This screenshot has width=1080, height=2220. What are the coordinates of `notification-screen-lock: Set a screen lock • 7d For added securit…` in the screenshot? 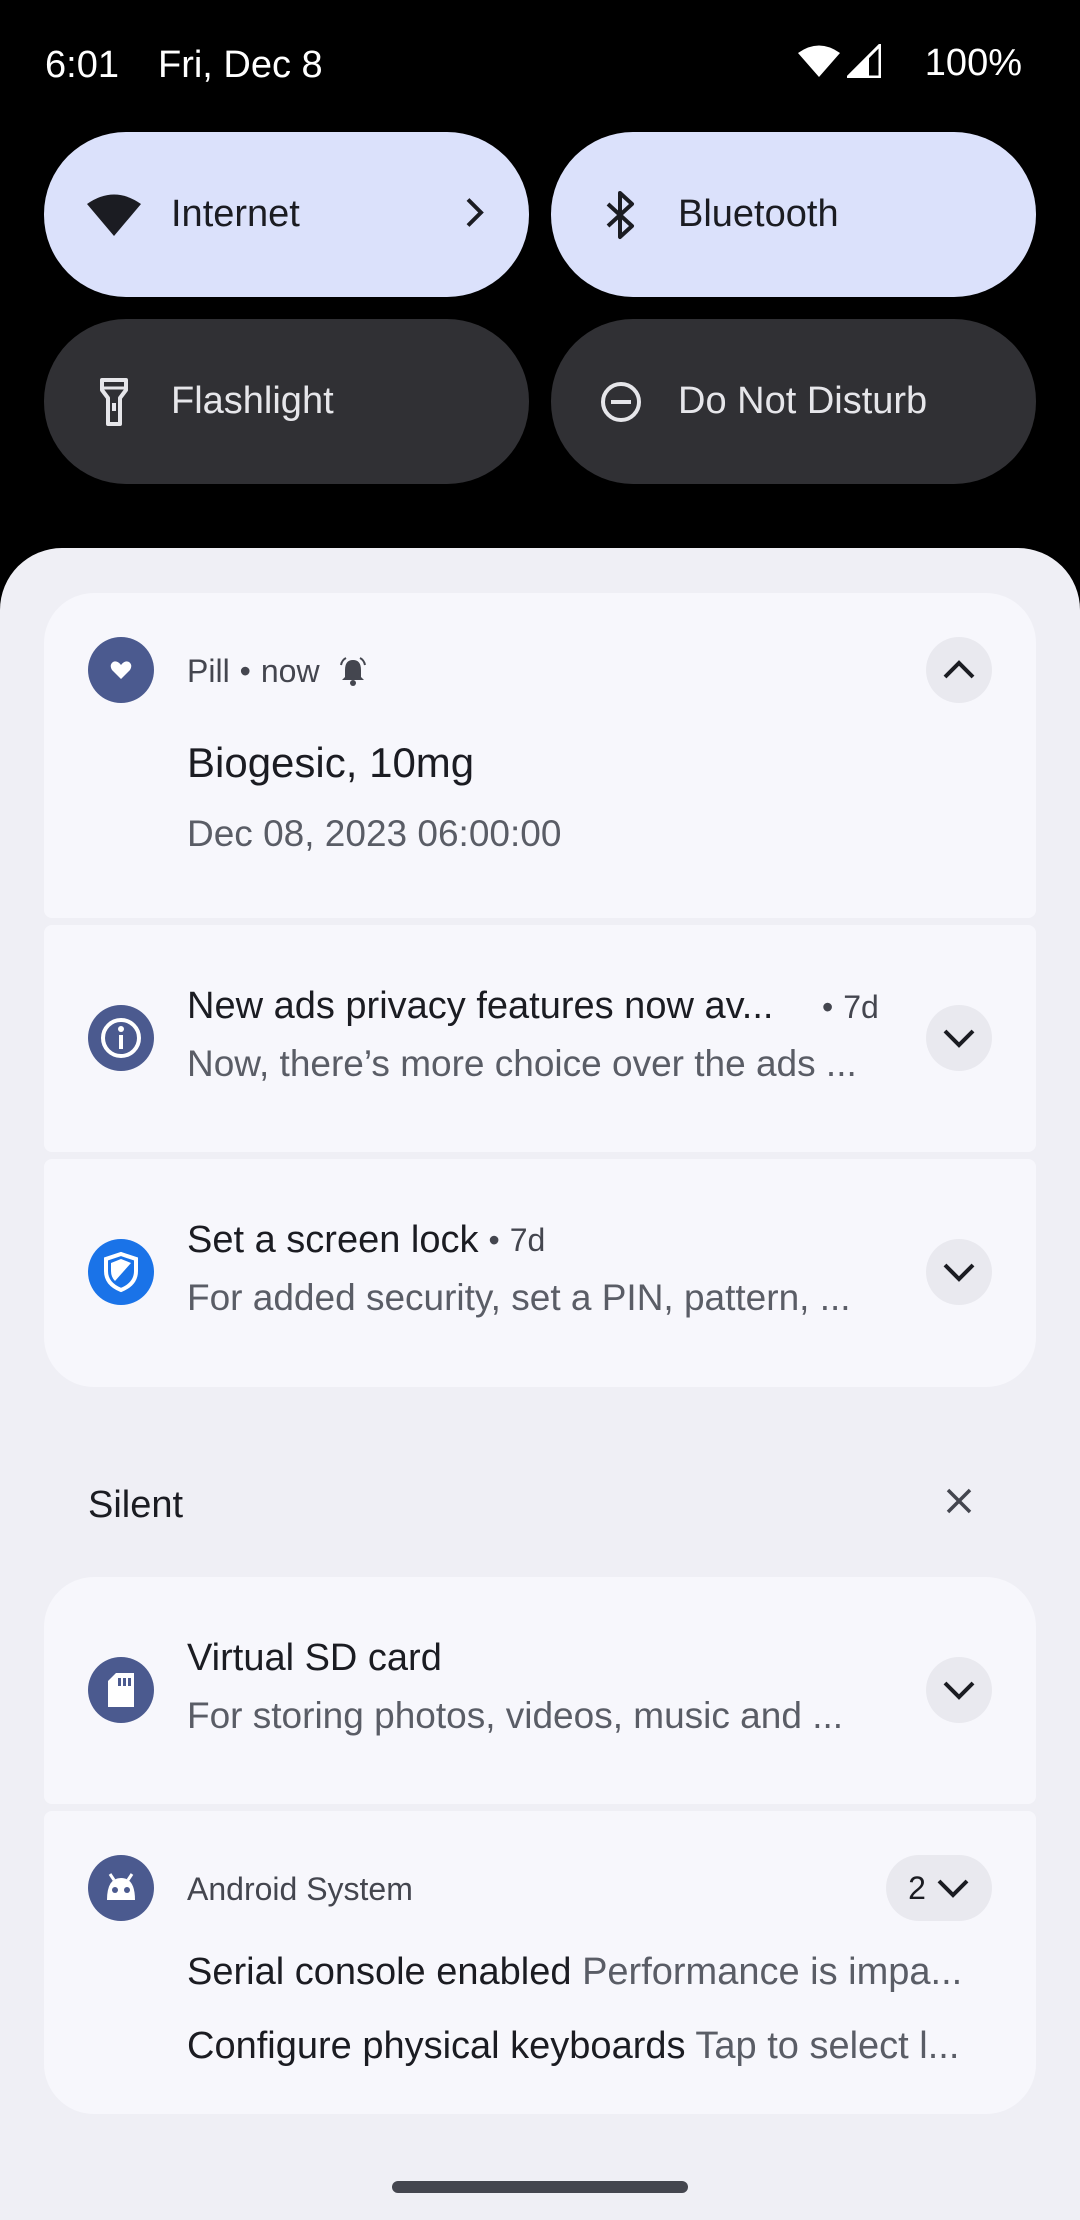 It's located at (540, 1273).